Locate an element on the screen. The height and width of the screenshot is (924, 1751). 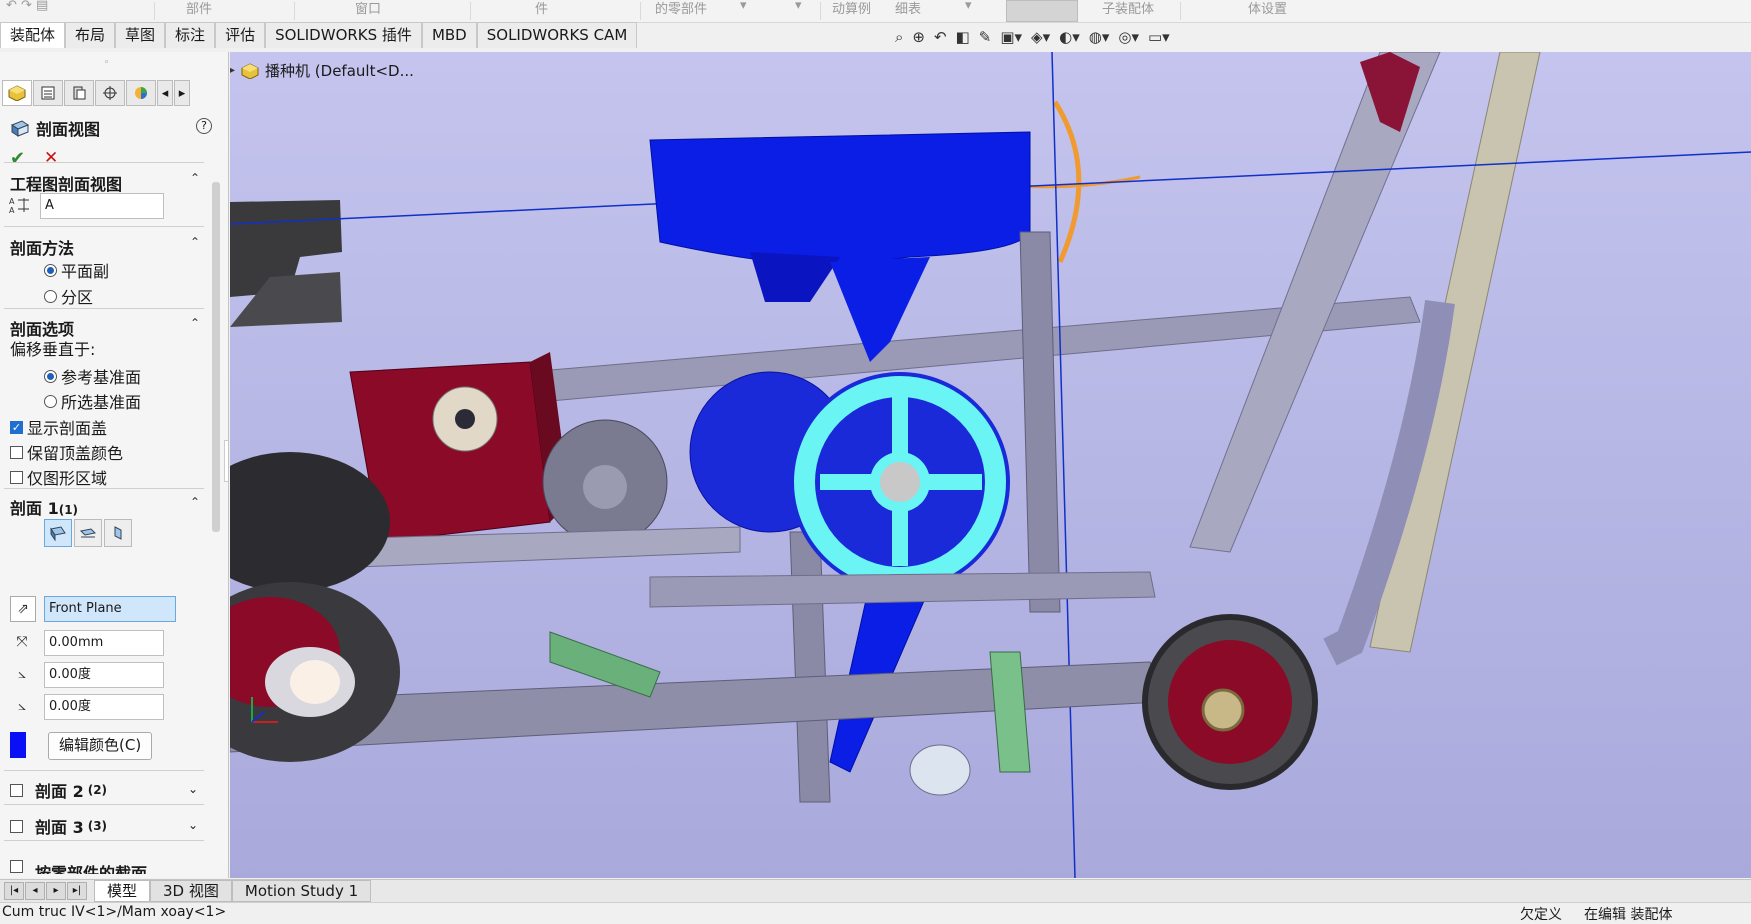
edit-color-button: 编辑颜色(C) is located at coordinates (100, 746).